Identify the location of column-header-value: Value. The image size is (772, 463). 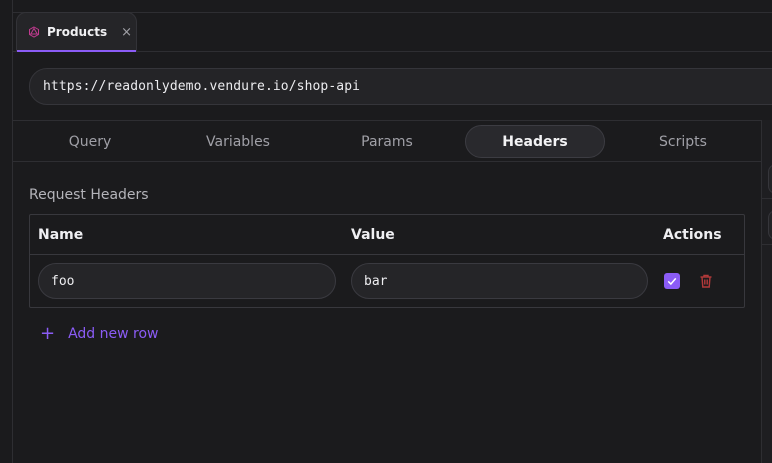
(373, 235).